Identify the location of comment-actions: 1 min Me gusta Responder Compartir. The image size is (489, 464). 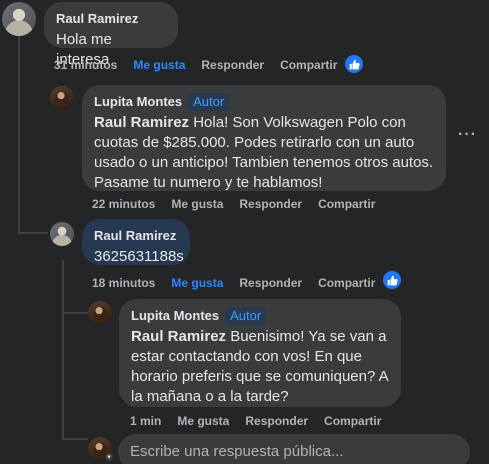
(255, 421).